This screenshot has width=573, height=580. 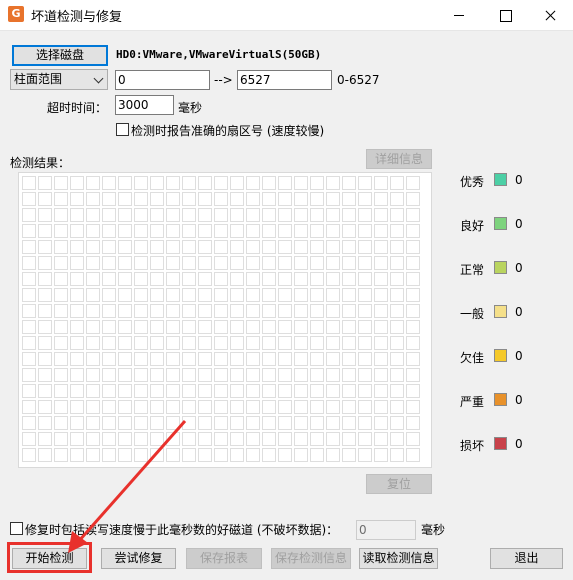 What do you see at coordinates (59, 79) in the screenshot?
I see `range-mode-select: 柱面范围` at bounding box center [59, 79].